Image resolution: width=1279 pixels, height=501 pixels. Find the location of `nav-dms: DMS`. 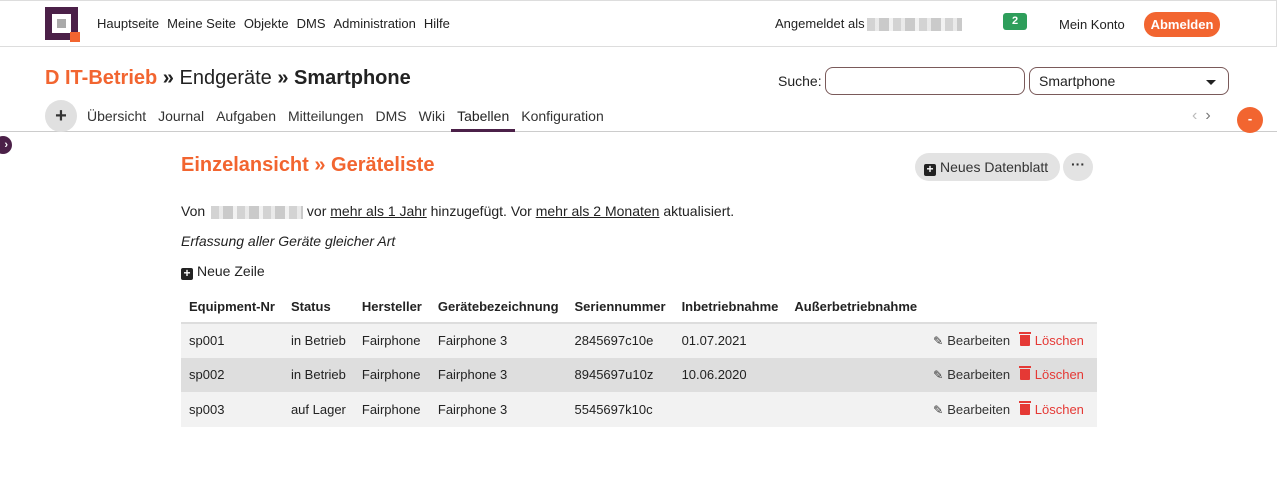

nav-dms: DMS is located at coordinates (311, 23).